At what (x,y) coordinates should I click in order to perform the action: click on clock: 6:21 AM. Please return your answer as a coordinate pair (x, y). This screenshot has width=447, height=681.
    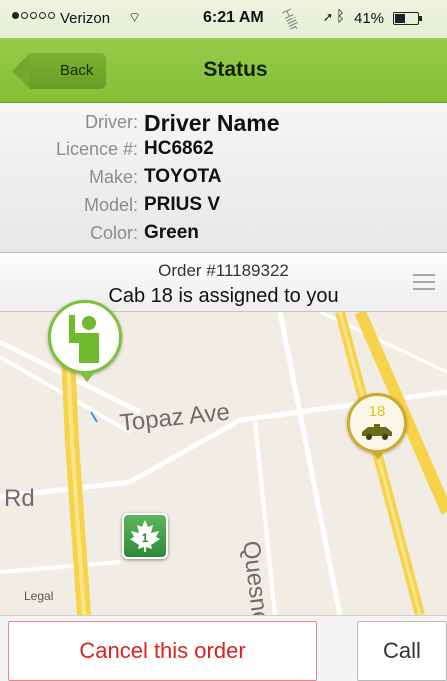
    Looking at the image, I should click on (233, 17).